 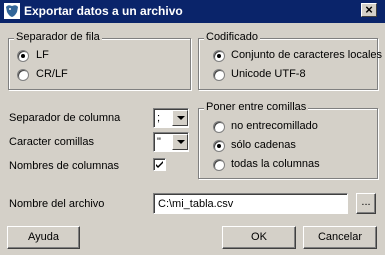 I want to click on radio-all-columns, so click(x=219, y=165).